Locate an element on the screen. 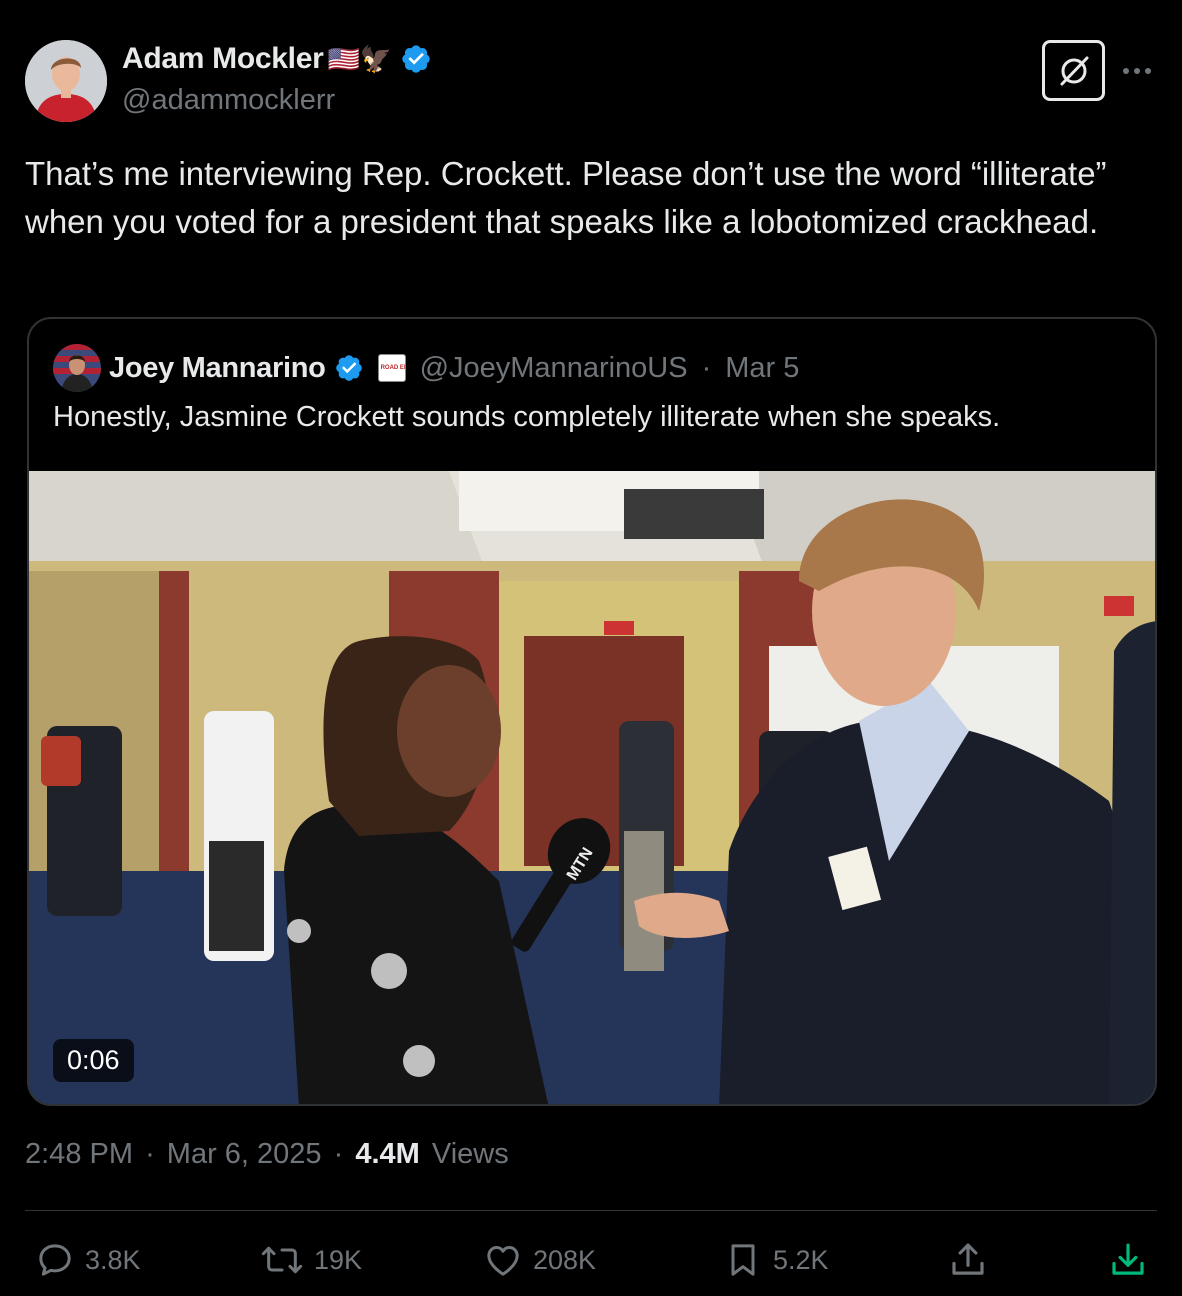 Image resolution: width=1182 pixels, height=1296 pixels. quoted-handle: @JoeyMannarinoUS is located at coordinates (554, 368).